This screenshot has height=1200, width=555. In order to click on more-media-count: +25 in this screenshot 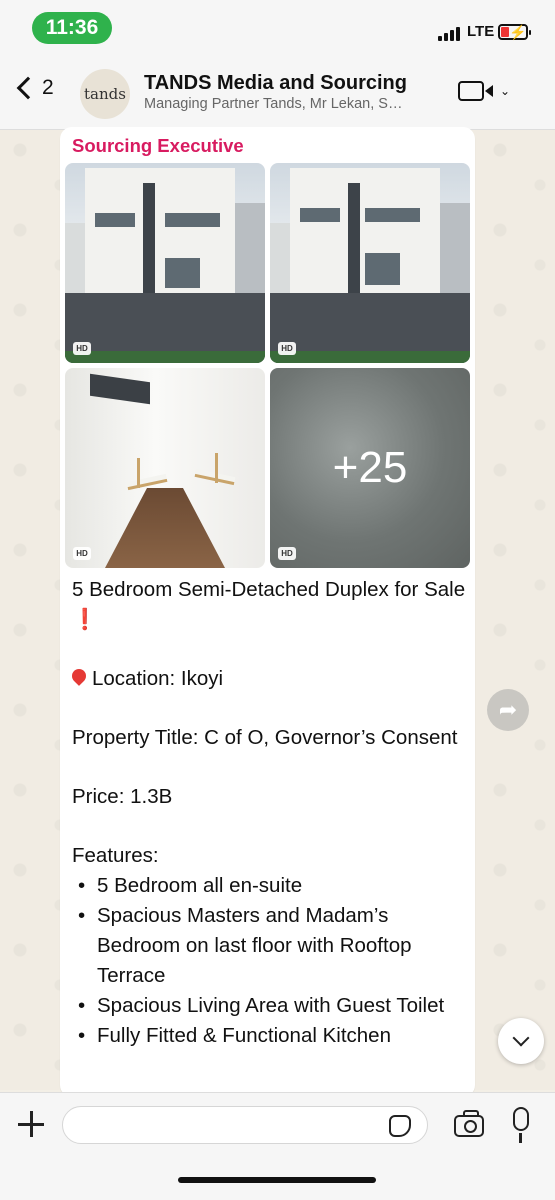, I will do `click(370, 467)`.